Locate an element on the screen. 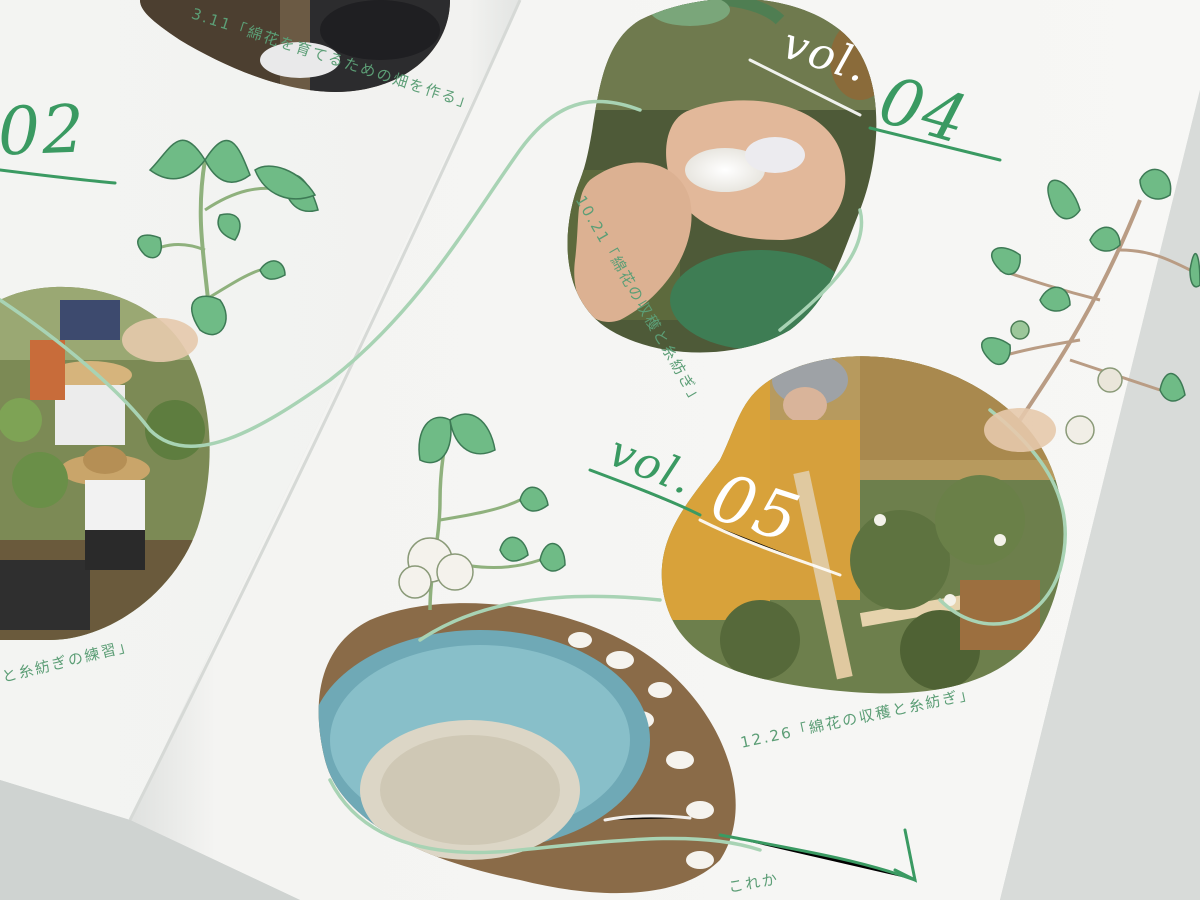 Image resolution: width=1200 pixels, height=900 pixels. vol-05-label: vol. is located at coordinates (652, 465).